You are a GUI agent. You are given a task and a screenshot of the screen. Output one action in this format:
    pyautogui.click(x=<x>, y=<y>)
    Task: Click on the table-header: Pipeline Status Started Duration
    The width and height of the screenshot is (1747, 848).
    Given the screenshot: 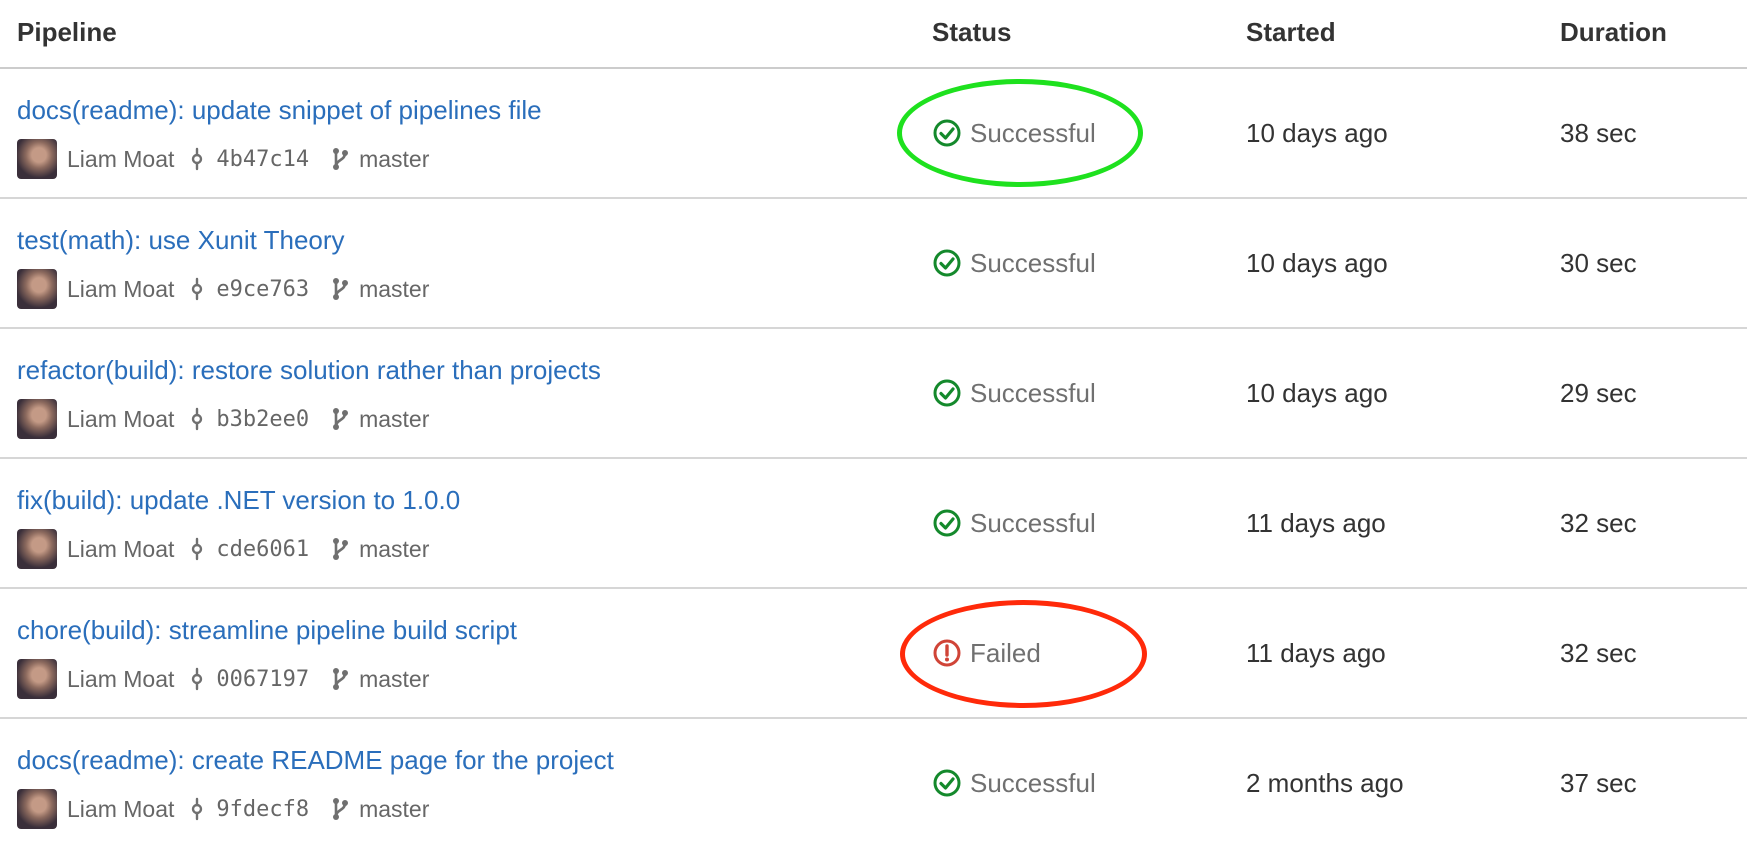 What is the action you would take?
    pyautogui.click(x=873, y=34)
    